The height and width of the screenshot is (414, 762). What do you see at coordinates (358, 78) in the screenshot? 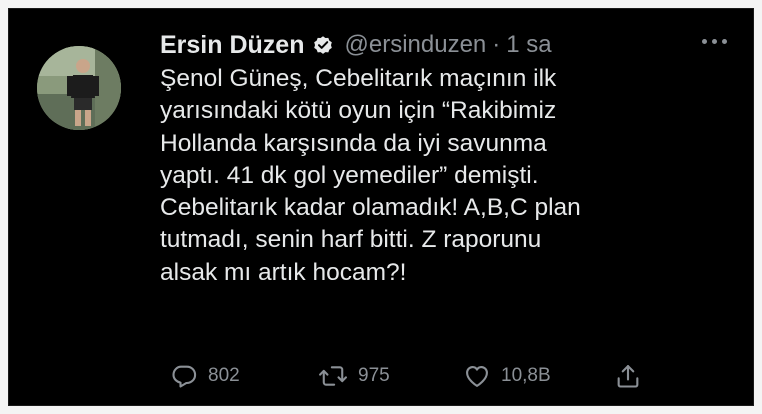
I see `tweet-text-line: Şenol Güneş, Cebelitarık maçının ilk` at bounding box center [358, 78].